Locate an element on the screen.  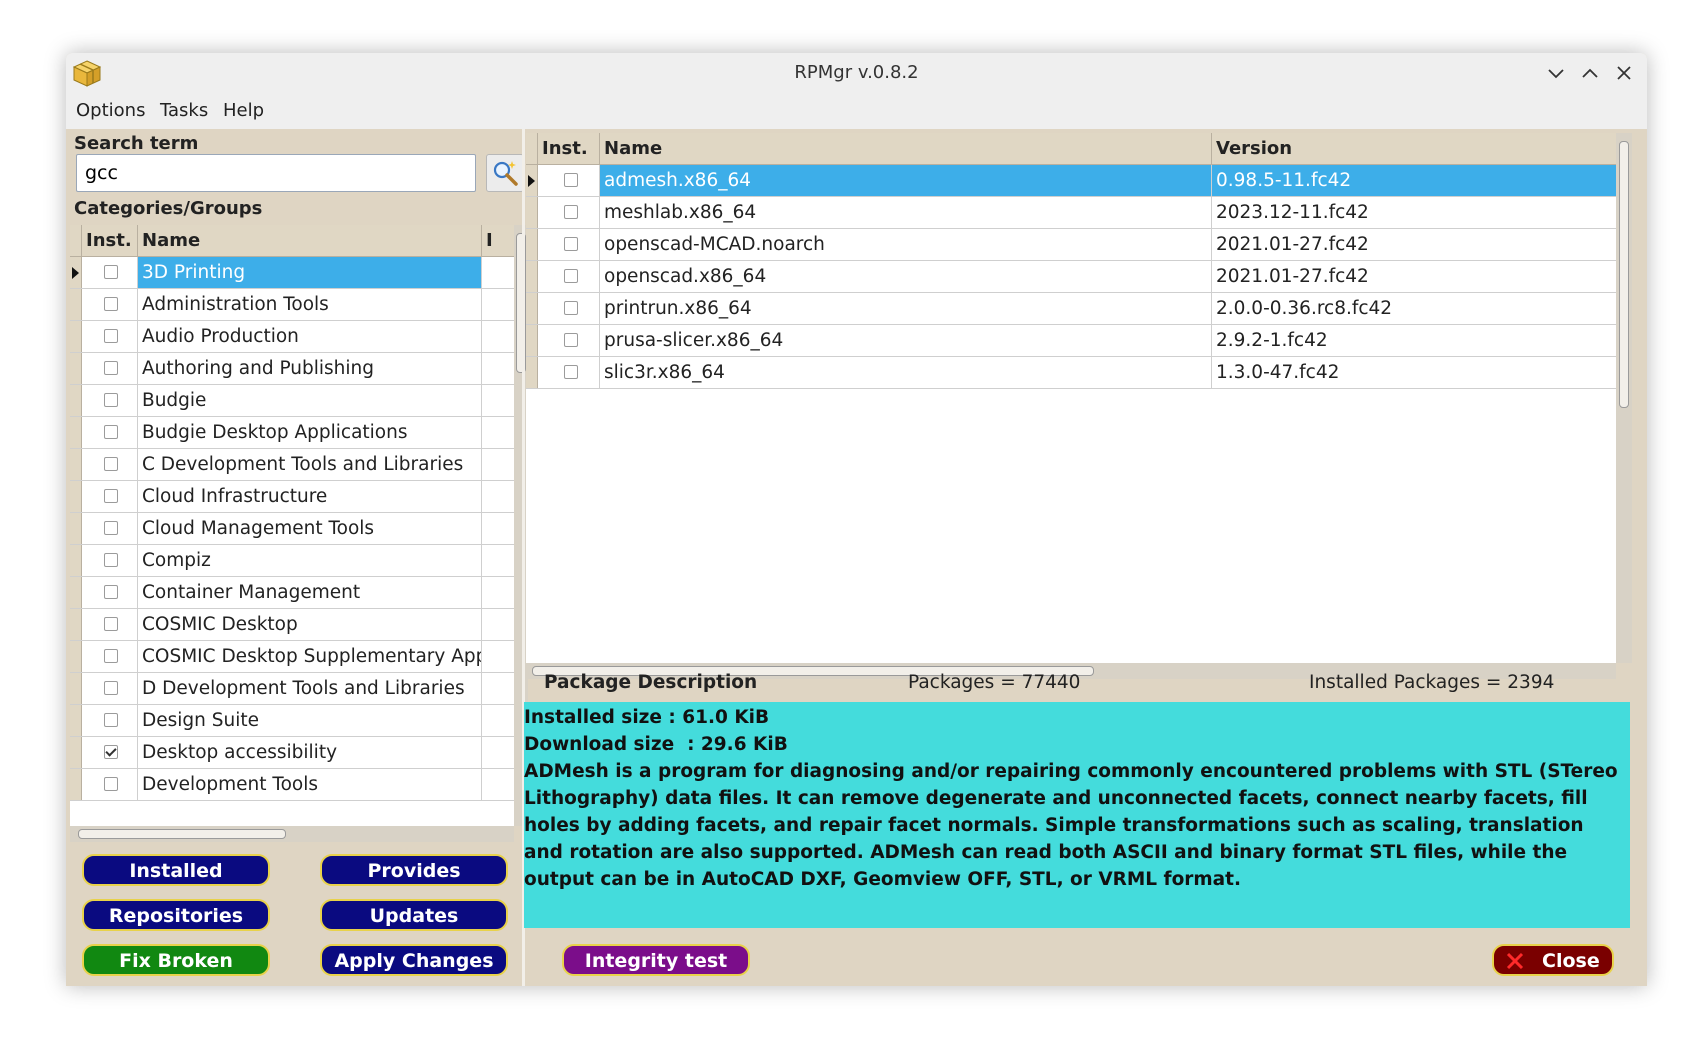
package-row: admesh.x86_64 0.98.5-11.fc42 is located at coordinates (1071, 181).